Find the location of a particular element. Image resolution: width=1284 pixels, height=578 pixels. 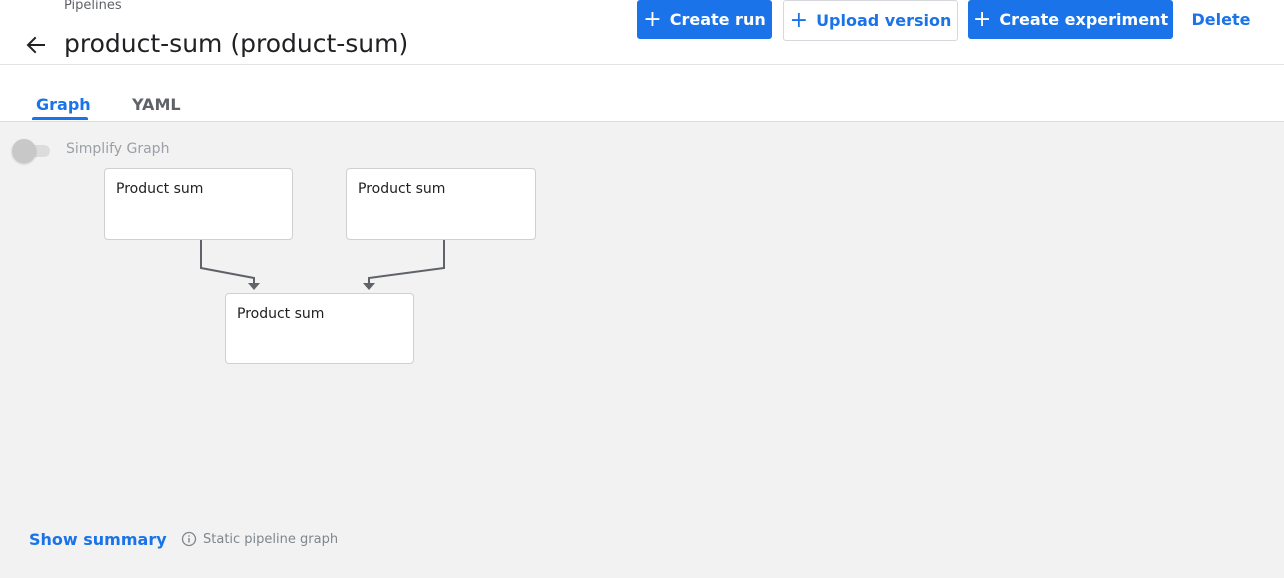

create-experiment-label: Create experiment is located at coordinates (1084, 19).